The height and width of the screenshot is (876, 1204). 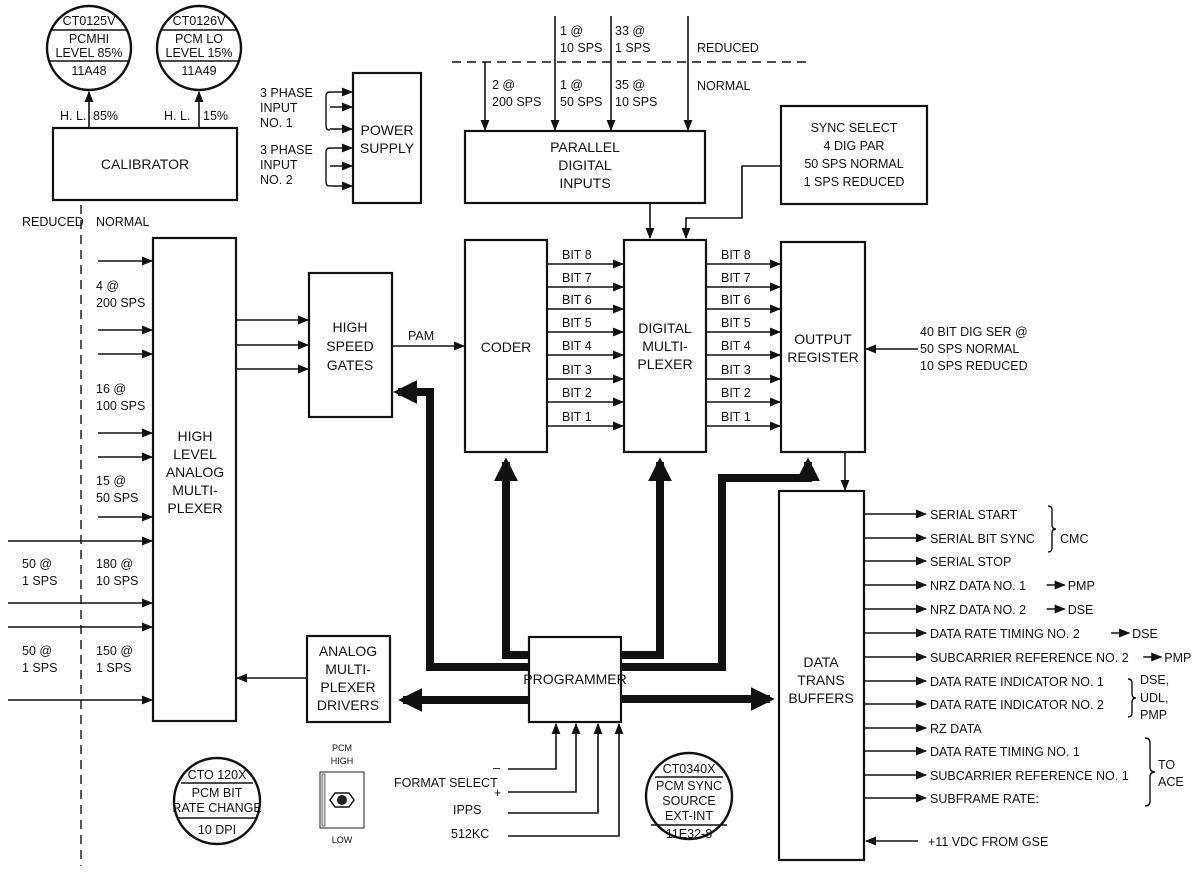 I want to click on power-supply-label: POWER, so click(x=387, y=130).